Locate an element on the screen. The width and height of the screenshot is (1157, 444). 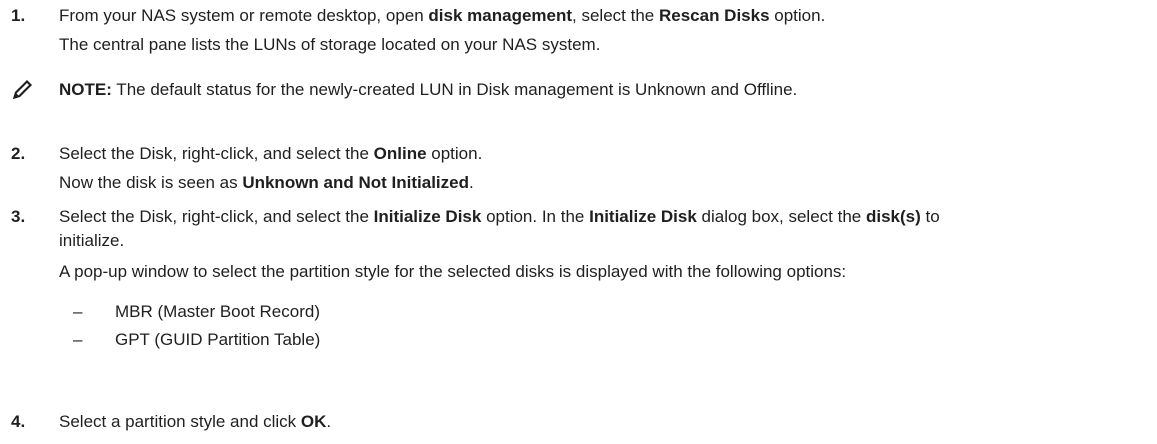
list-item: – MBR (Master Boot Record) is located at coordinates (603, 312).